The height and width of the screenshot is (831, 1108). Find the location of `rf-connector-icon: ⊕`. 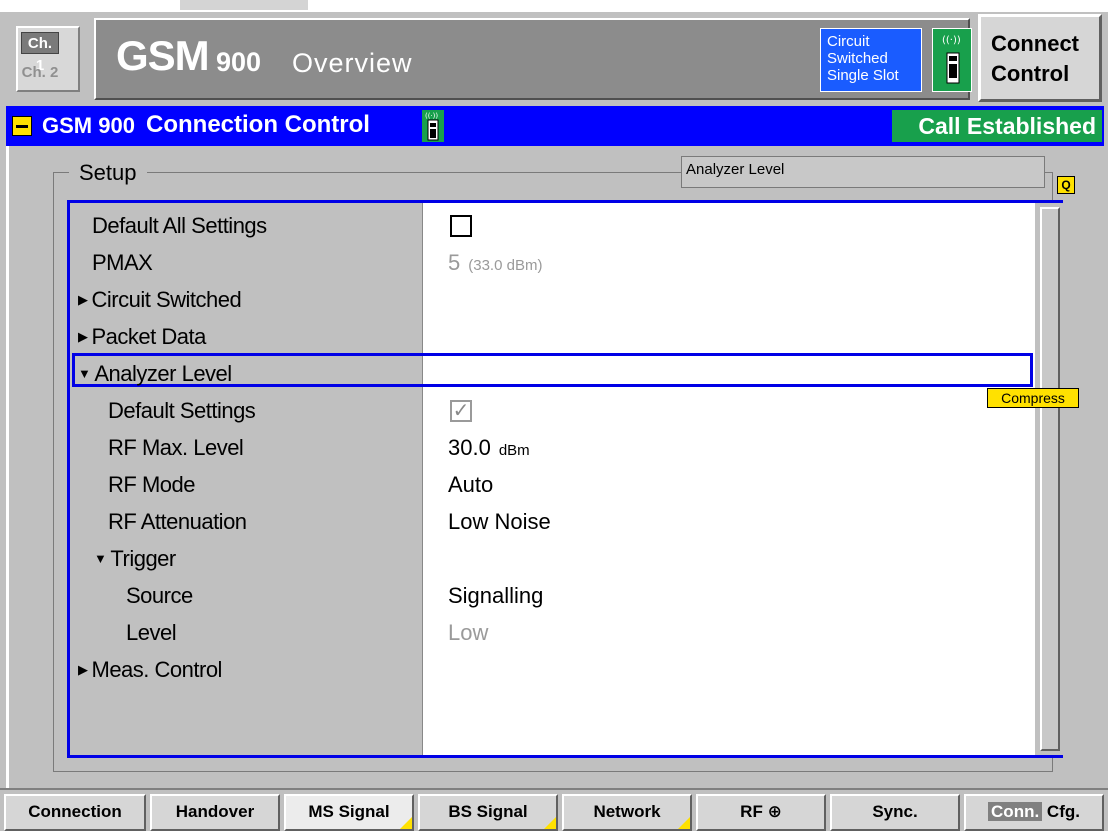

rf-connector-icon: ⊕ is located at coordinates (774, 811).